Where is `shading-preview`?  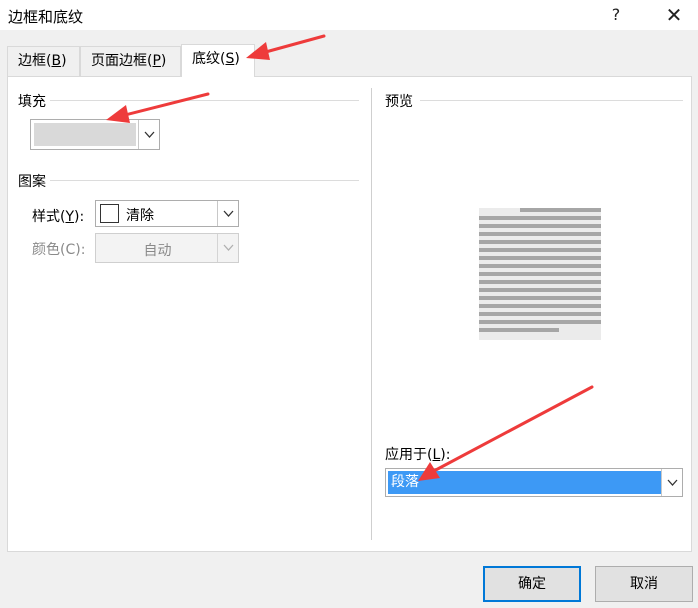 shading-preview is located at coordinates (540, 274).